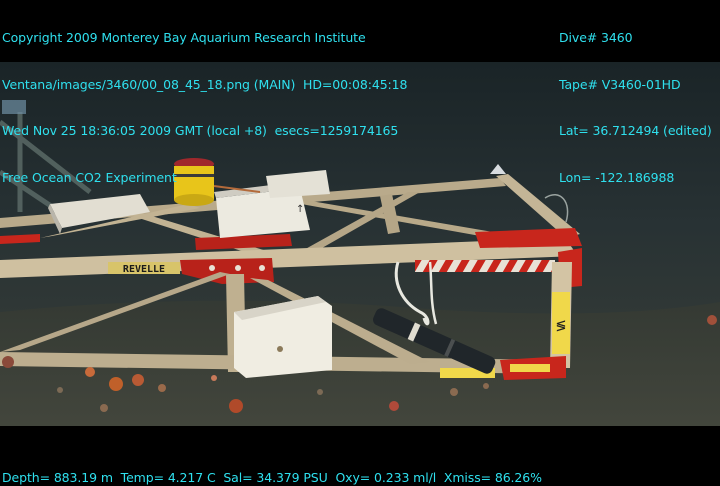 The width and height of the screenshot is (720, 486). Describe the element at coordinates (620, 84) in the screenshot. I see `tape-number-text: Tape# V3460-01HD` at that location.